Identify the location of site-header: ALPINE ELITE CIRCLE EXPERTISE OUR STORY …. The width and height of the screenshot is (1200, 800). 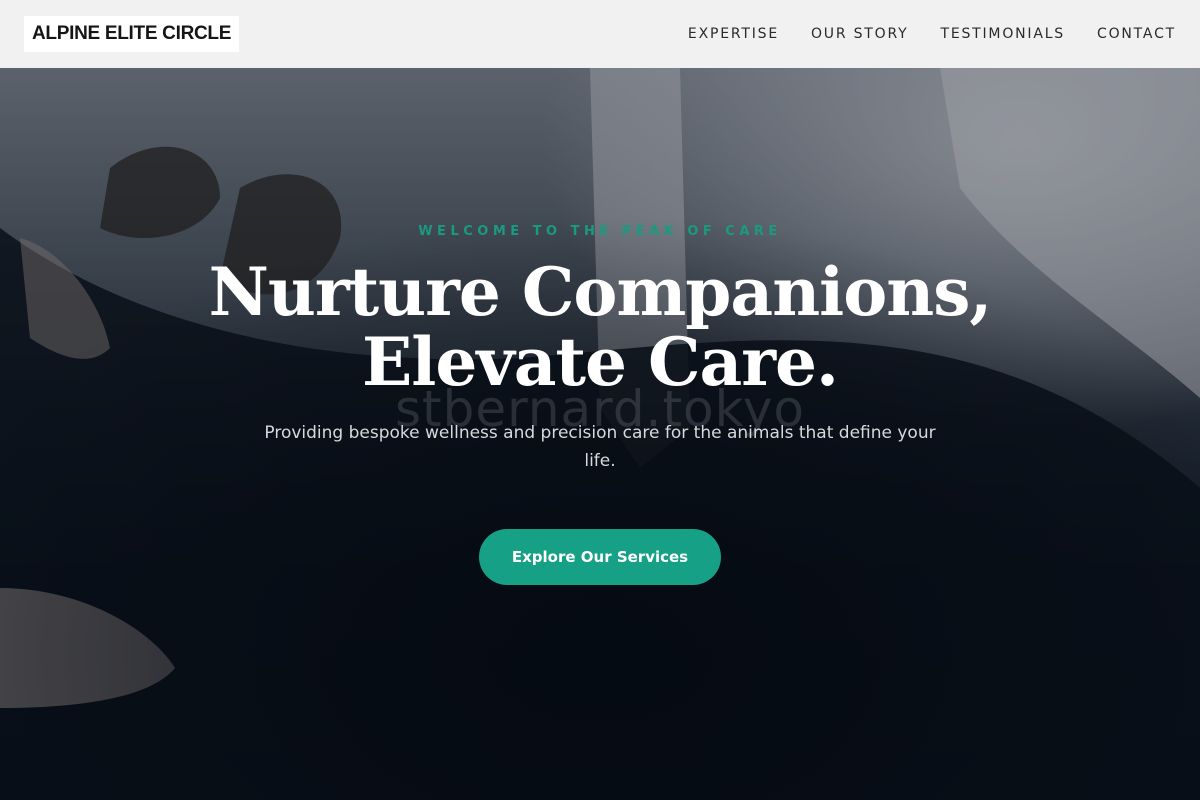
(600, 34).